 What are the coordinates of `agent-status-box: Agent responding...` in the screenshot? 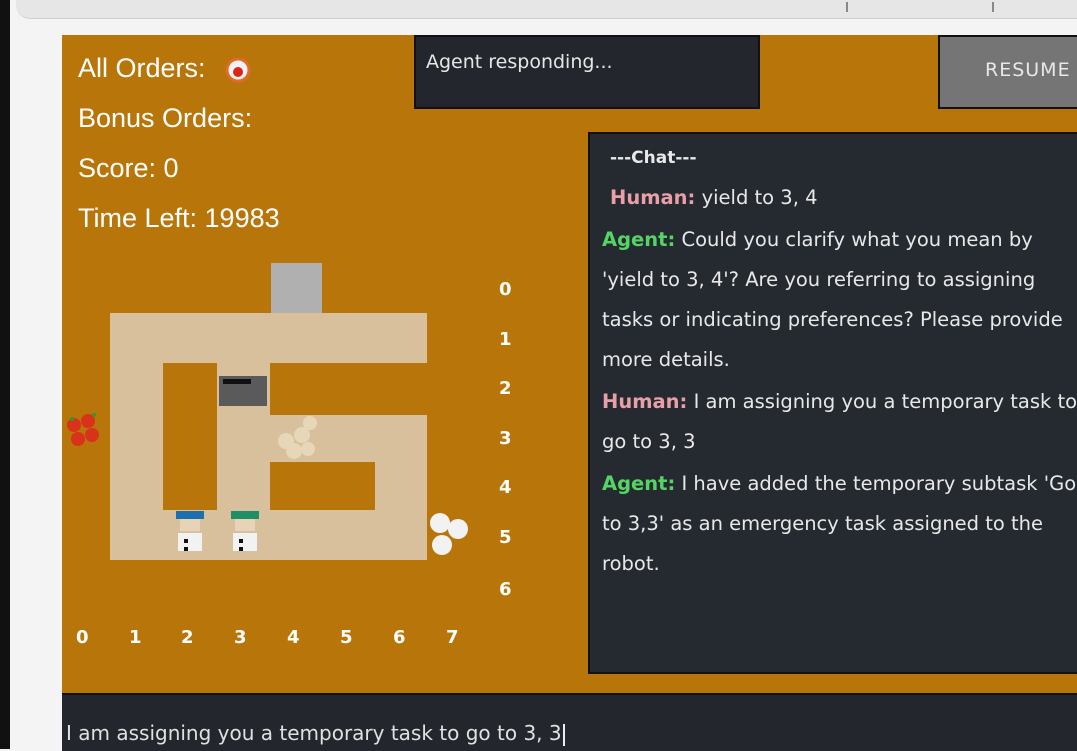 It's located at (587, 72).